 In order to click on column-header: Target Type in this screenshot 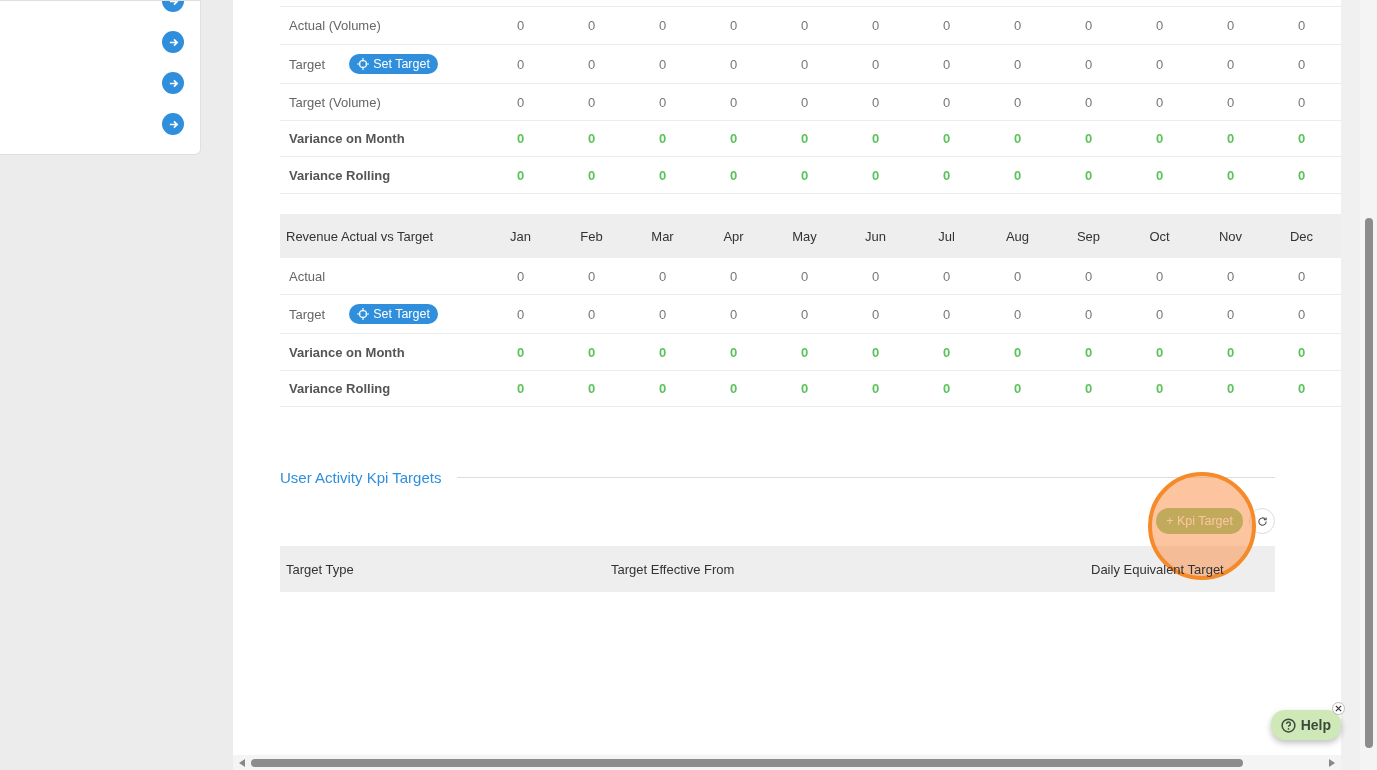, I will do `click(320, 569)`.